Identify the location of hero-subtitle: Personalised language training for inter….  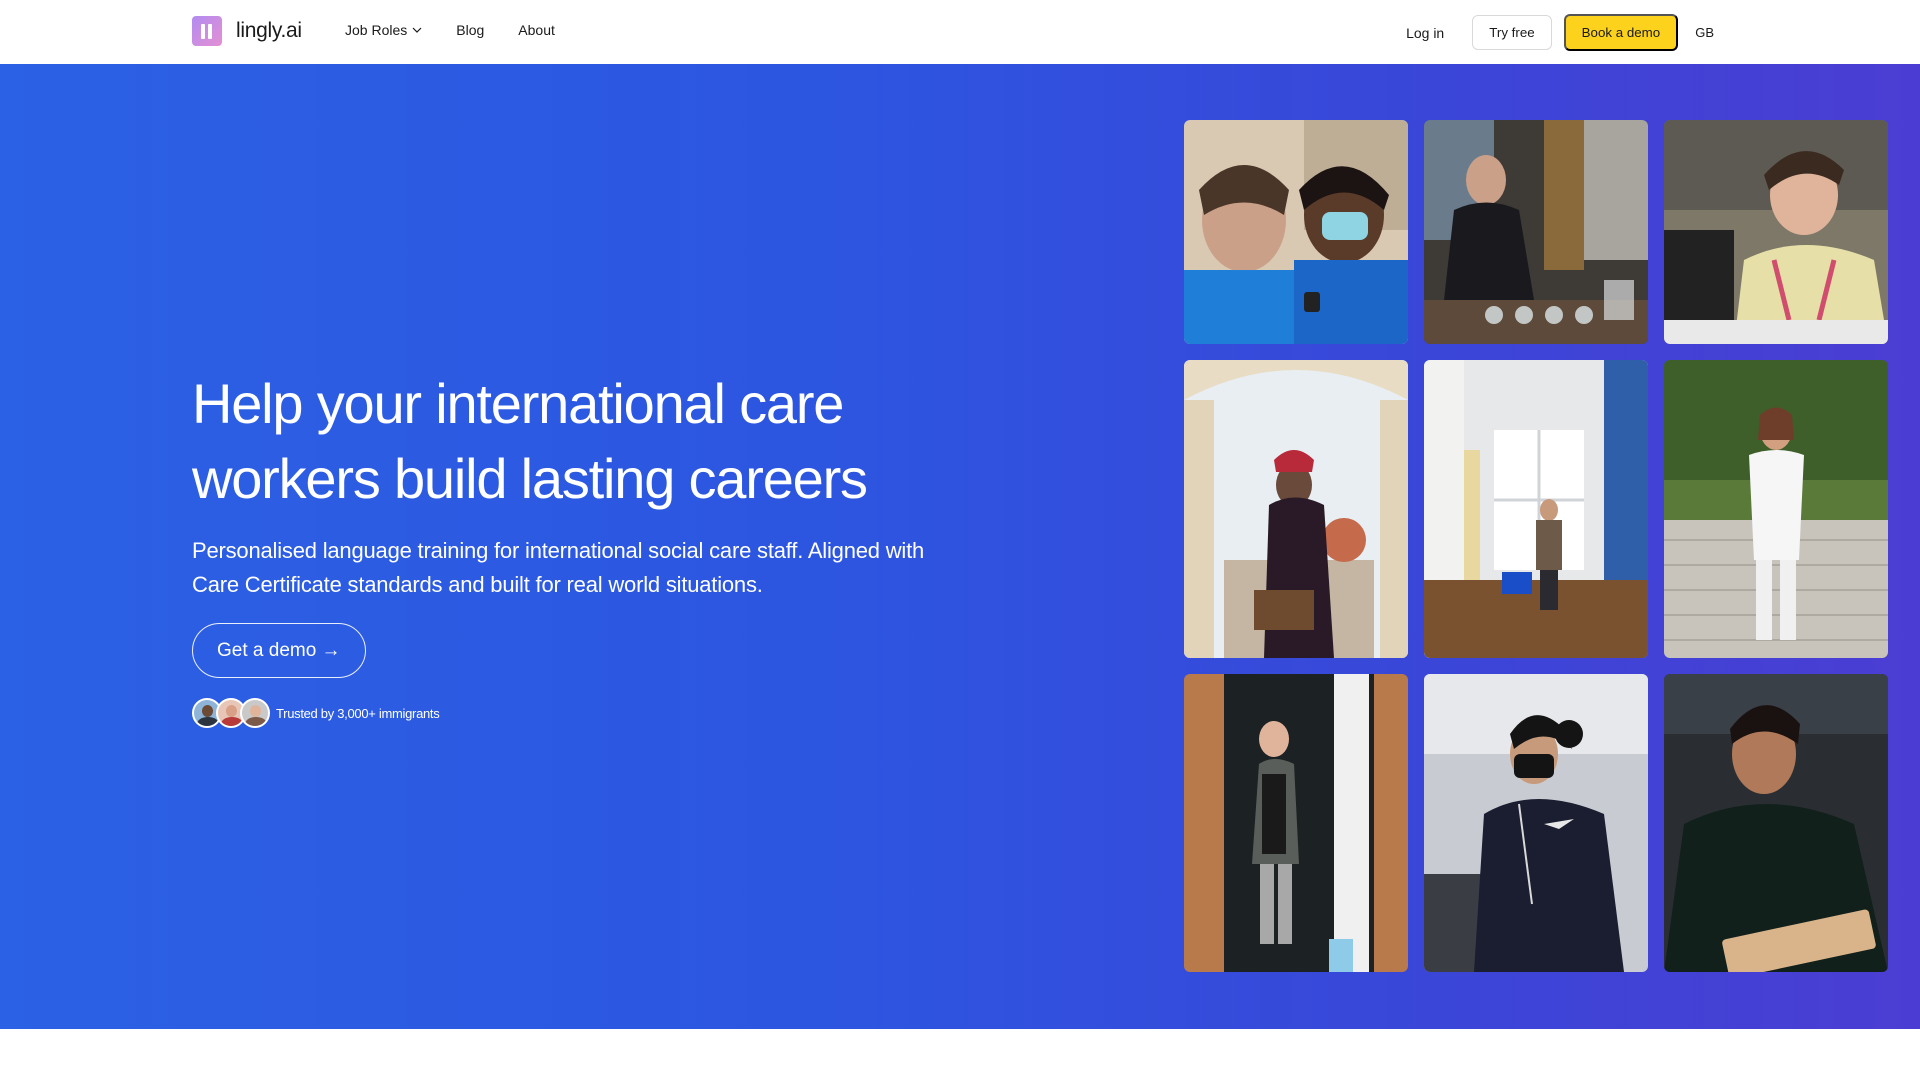
(558, 567).